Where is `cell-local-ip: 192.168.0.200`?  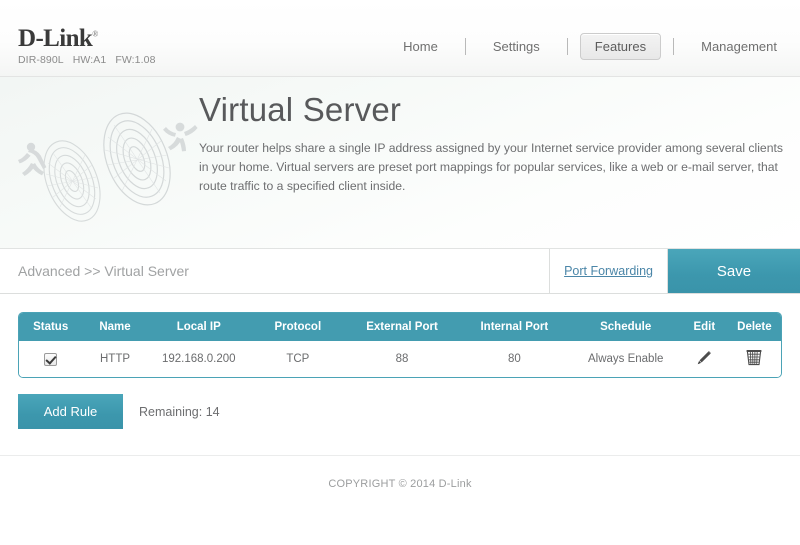 cell-local-ip: 192.168.0.200 is located at coordinates (198, 359).